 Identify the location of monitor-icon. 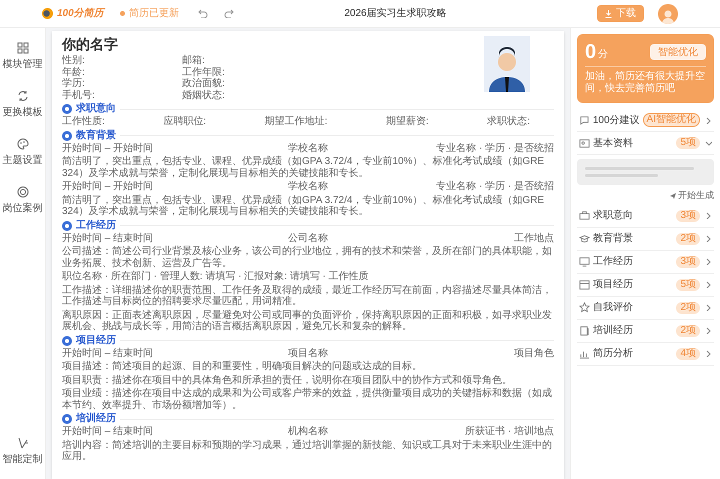
(584, 261).